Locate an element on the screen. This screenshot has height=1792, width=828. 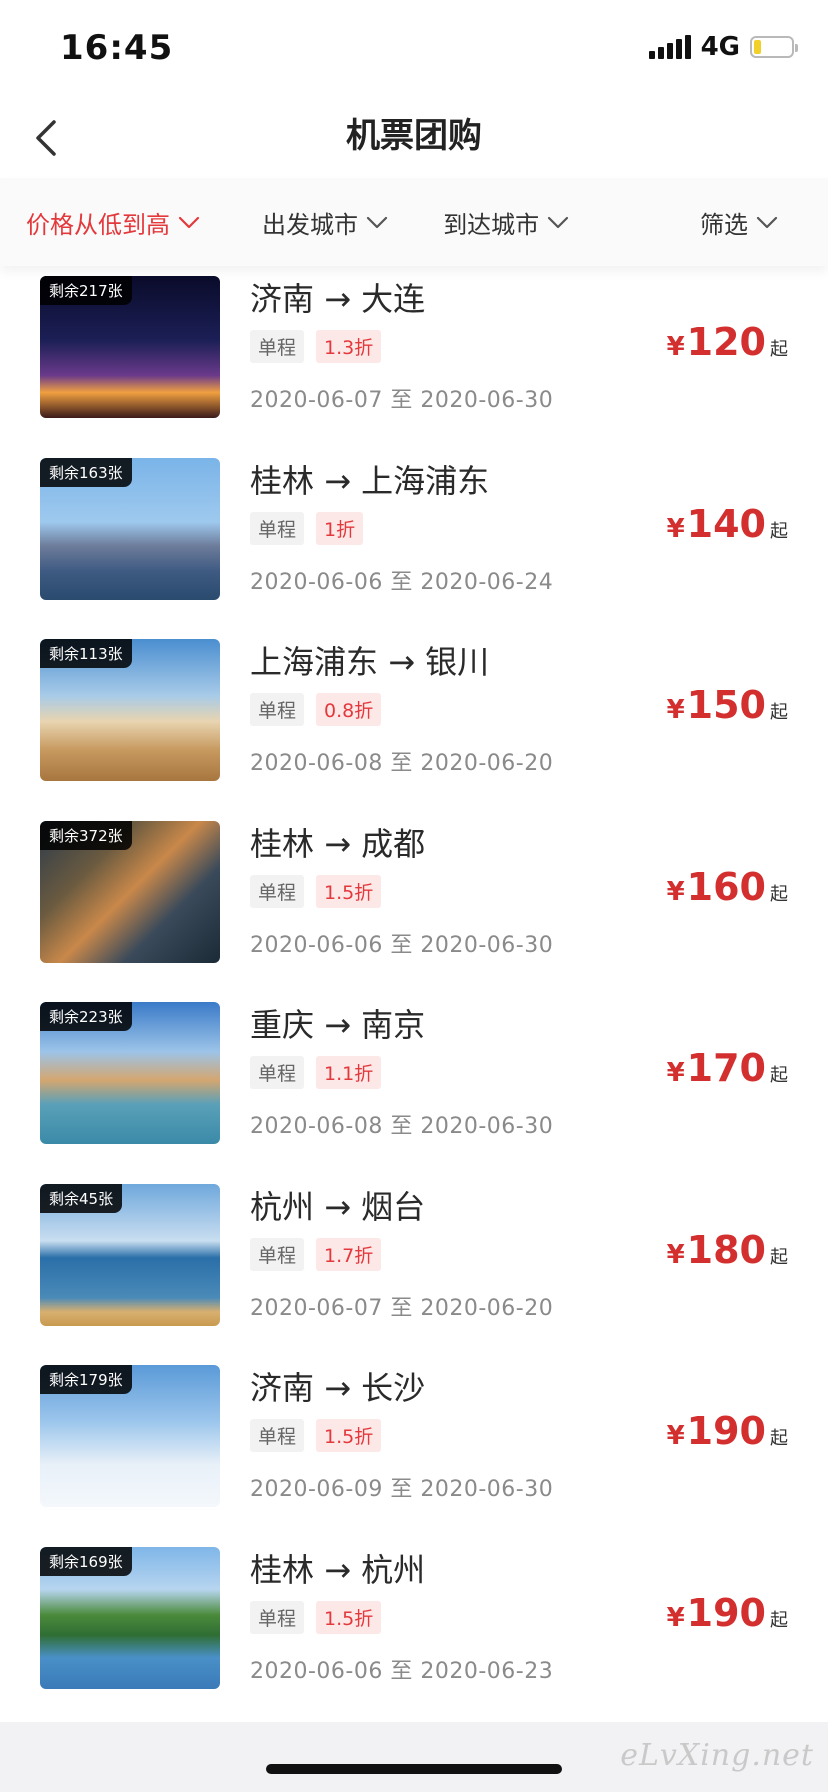
badge-group: 单程 0.8折 is located at coordinates (316, 709).